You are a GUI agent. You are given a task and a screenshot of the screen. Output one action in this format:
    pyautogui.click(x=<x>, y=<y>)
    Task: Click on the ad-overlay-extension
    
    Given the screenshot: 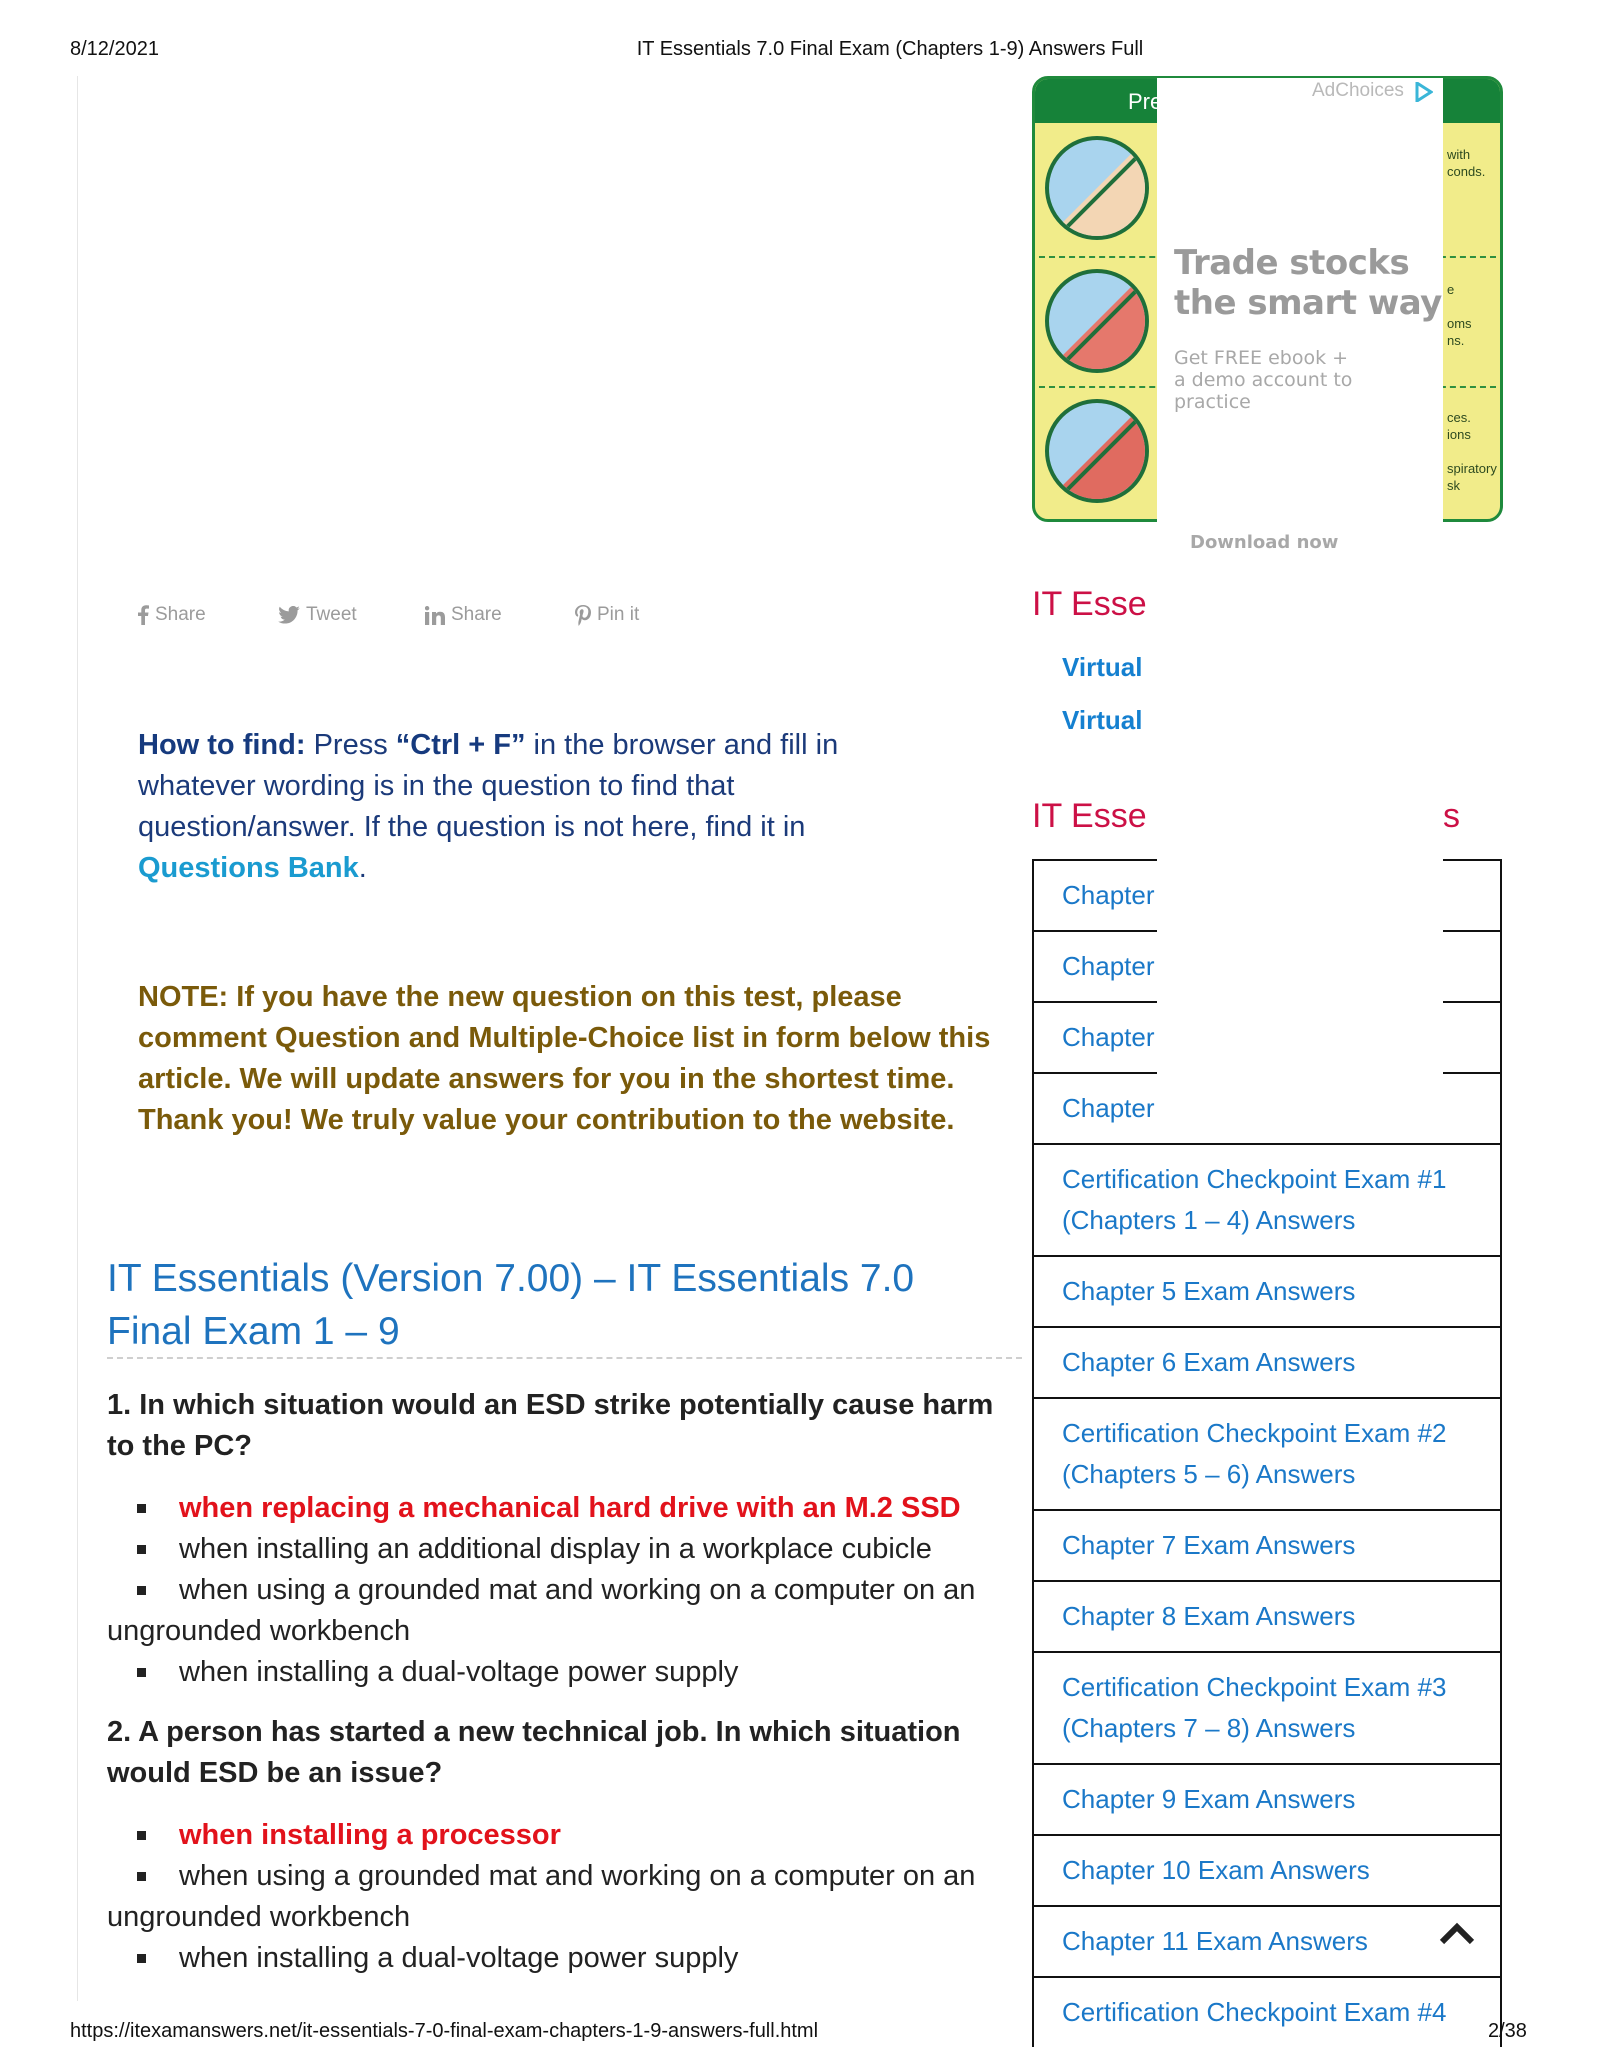 What is the action you would take?
    pyautogui.click(x=1300, y=846)
    